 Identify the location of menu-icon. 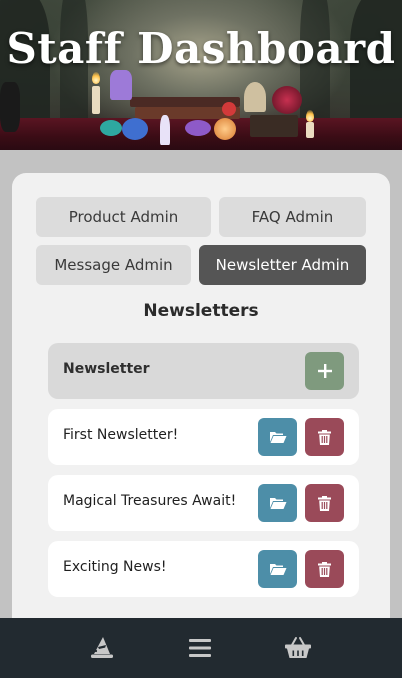
(200, 648).